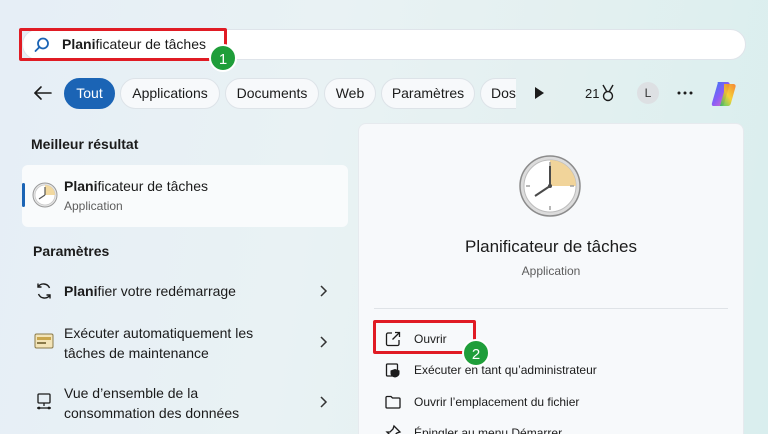  What do you see at coordinates (488, 430) in the screenshot?
I see `action-pin-start: Épingler au menu Démarrer` at bounding box center [488, 430].